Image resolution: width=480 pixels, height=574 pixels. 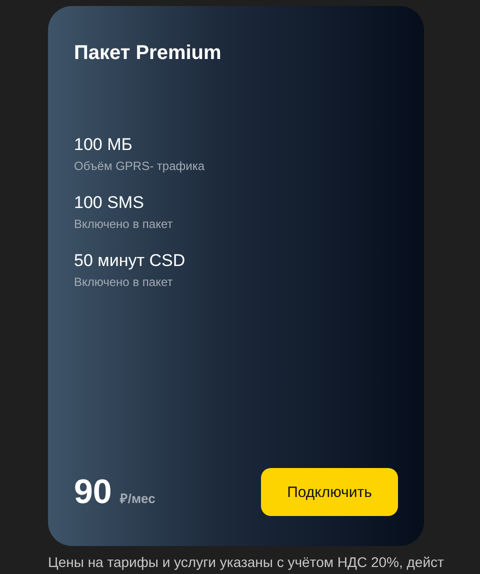 What do you see at coordinates (329, 492) in the screenshot?
I see `connect-button: Подключить` at bounding box center [329, 492].